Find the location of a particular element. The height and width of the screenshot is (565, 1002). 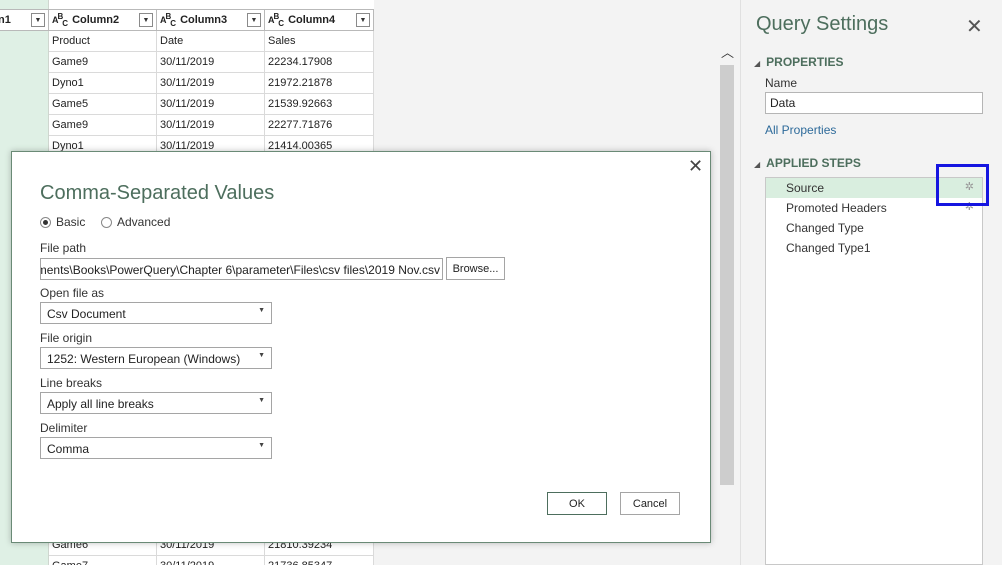

delimiter-label: Delimiter is located at coordinates (64, 428).